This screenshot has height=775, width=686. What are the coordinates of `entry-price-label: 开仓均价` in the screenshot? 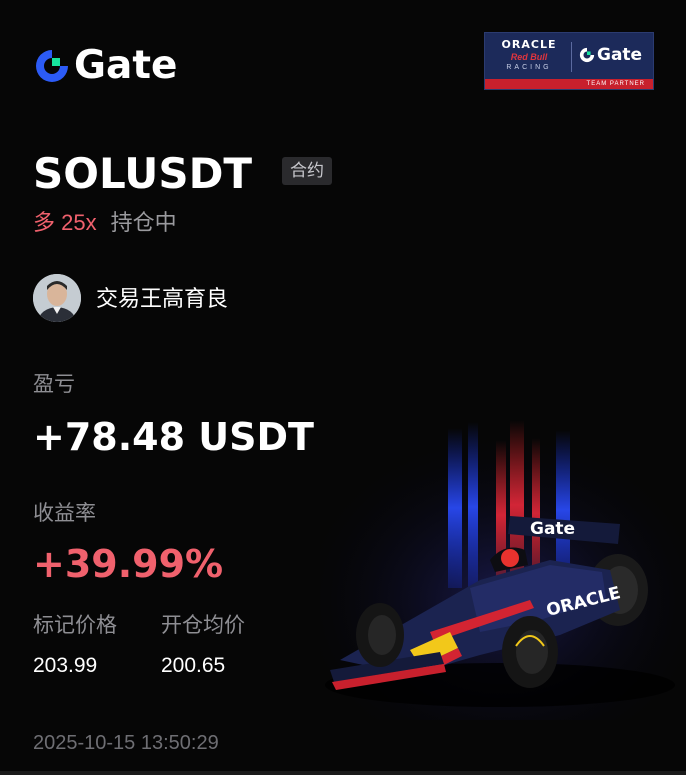 It's located at (203, 625).